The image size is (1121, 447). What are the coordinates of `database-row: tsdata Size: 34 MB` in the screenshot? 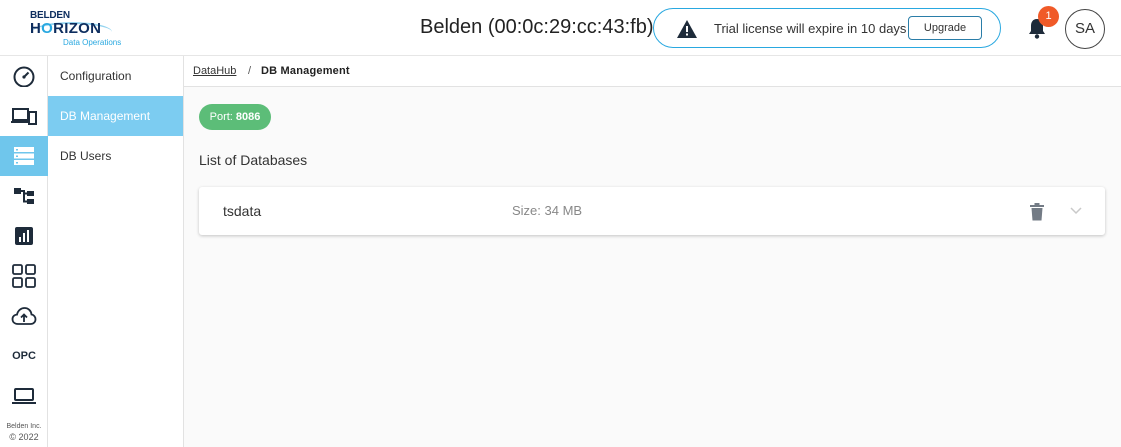 It's located at (652, 211).